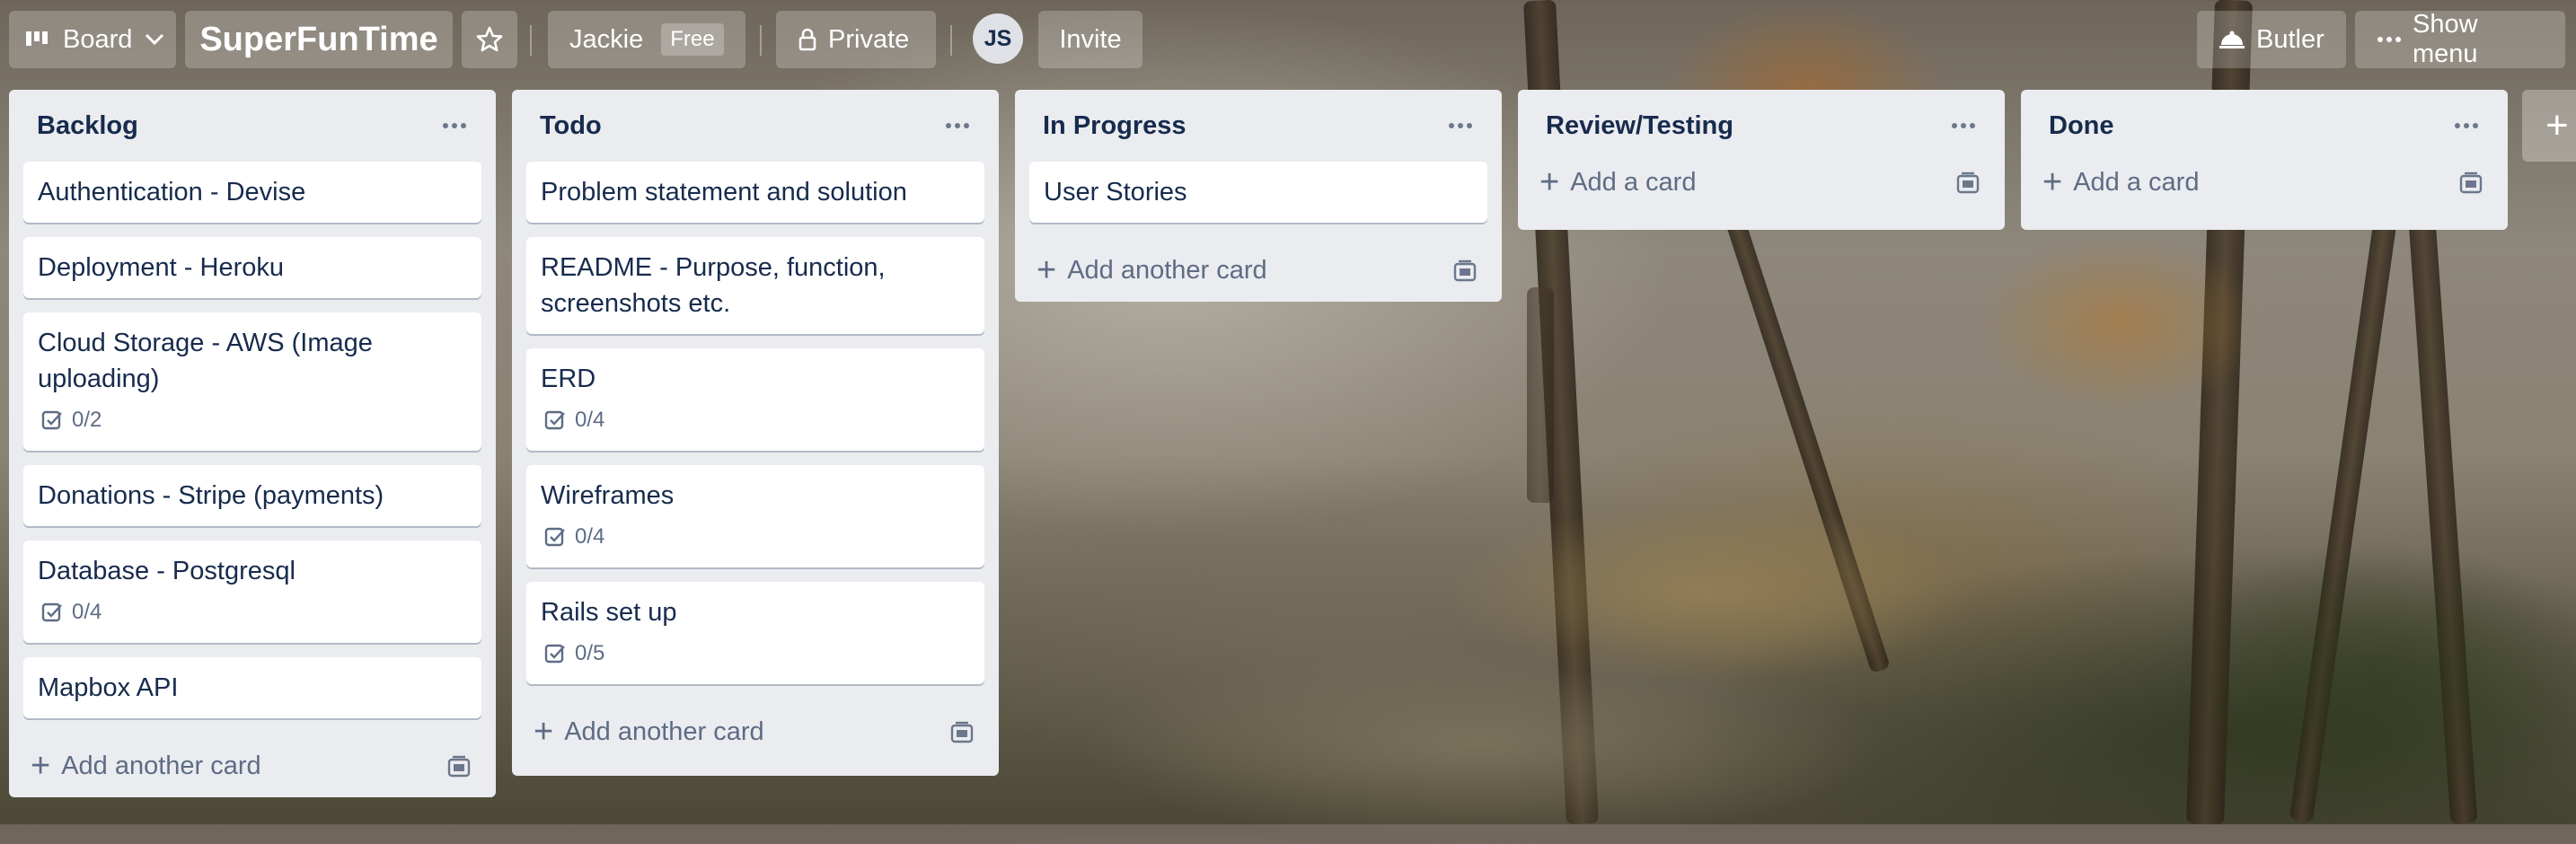 Image resolution: width=2576 pixels, height=844 pixels. I want to click on card: ERD 0/4, so click(755, 399).